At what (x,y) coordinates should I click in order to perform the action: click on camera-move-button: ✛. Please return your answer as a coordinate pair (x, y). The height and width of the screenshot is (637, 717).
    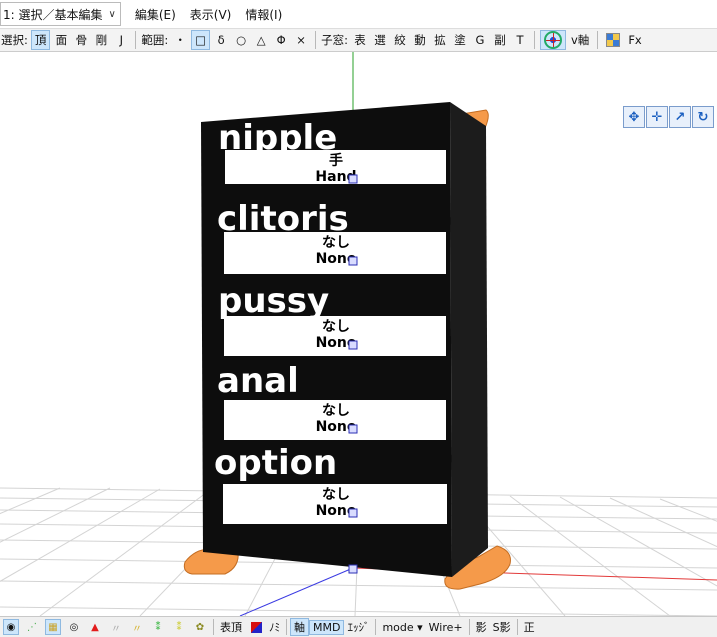
    Looking at the image, I should click on (657, 117).